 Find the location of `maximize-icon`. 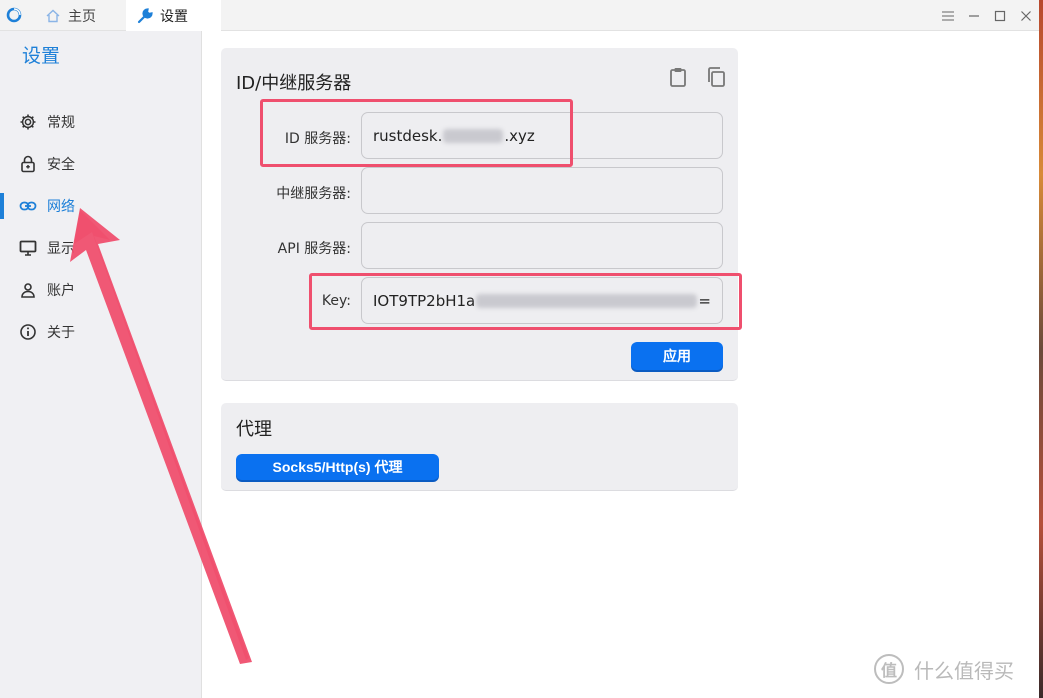

maximize-icon is located at coordinates (1000, 16).